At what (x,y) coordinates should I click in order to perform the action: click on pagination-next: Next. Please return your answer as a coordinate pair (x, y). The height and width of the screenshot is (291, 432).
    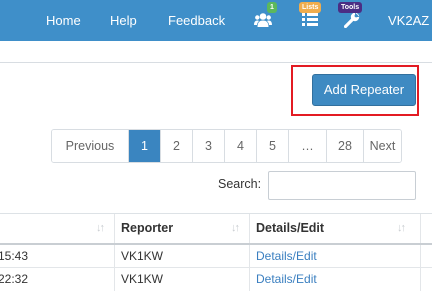
    Looking at the image, I should click on (382, 146).